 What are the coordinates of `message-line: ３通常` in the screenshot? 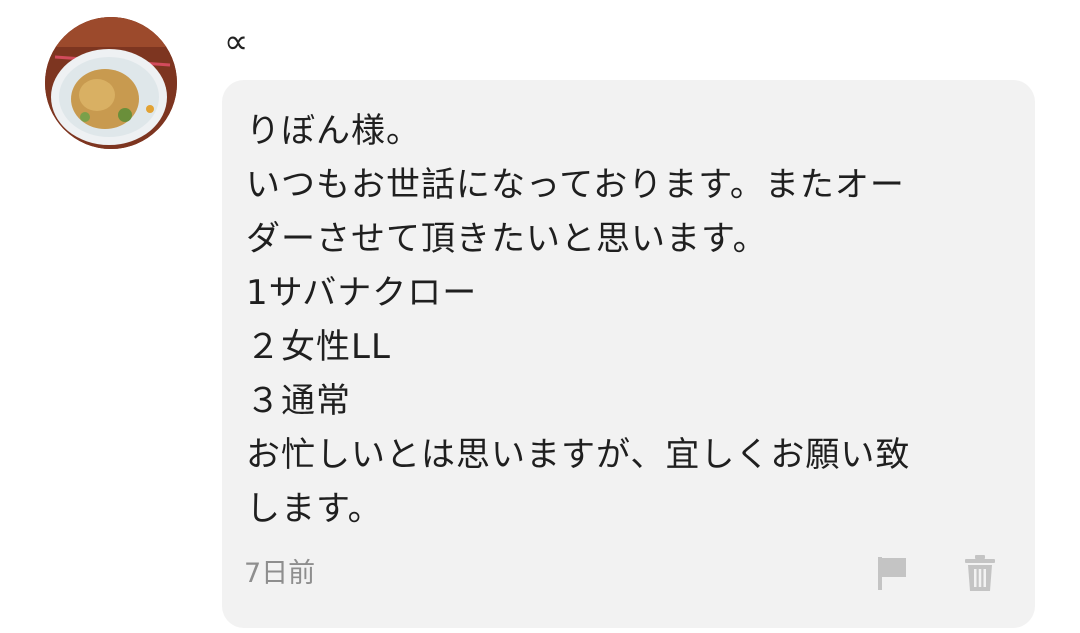 It's located at (298, 401).